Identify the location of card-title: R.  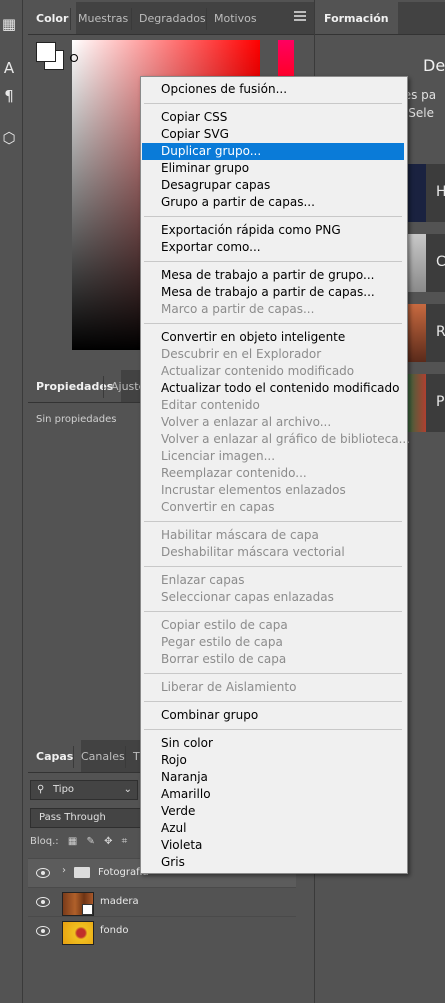
(440, 332).